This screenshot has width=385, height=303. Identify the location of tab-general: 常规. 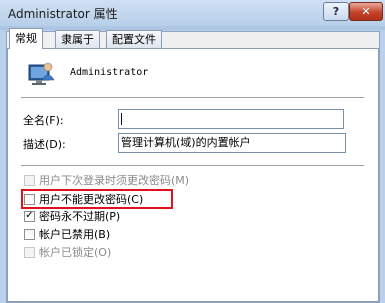
(26, 38).